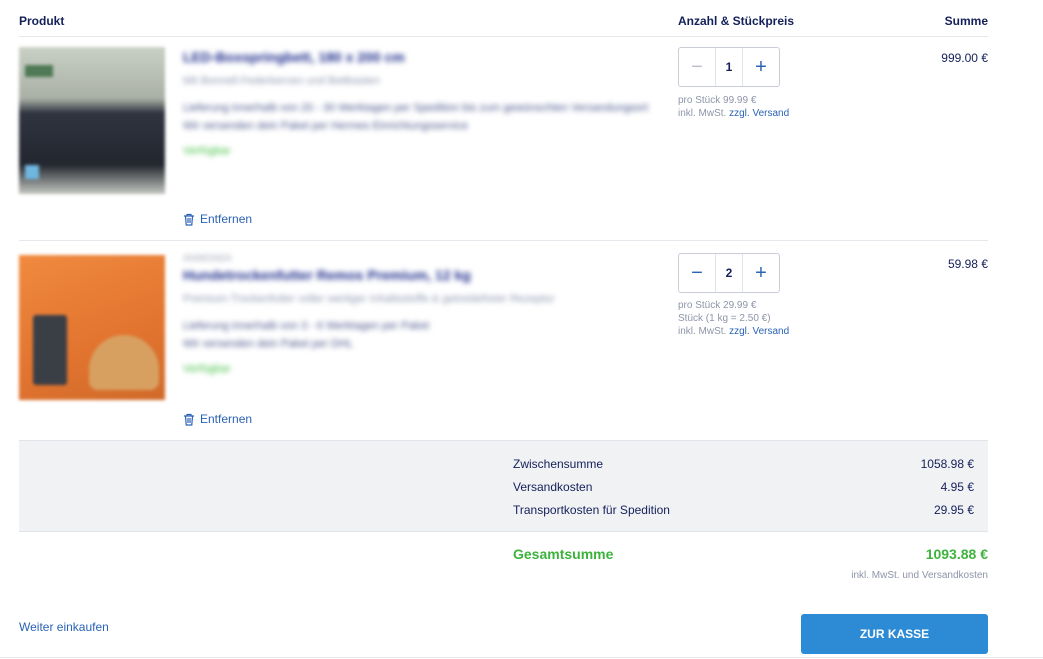 Image resolution: width=1043 pixels, height=659 pixels. What do you see at coordinates (717, 305) in the screenshot?
I see `unit-price: pro Stück 29.99 €` at bounding box center [717, 305].